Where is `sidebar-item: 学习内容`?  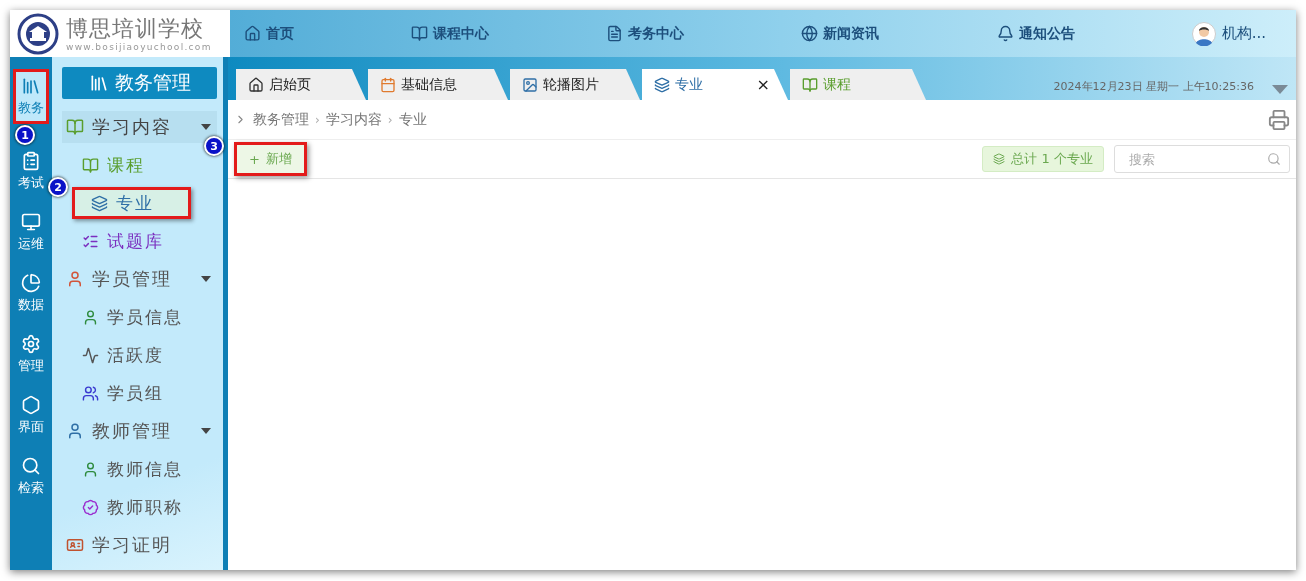
sidebar-item: 学习内容 is located at coordinates (139, 127).